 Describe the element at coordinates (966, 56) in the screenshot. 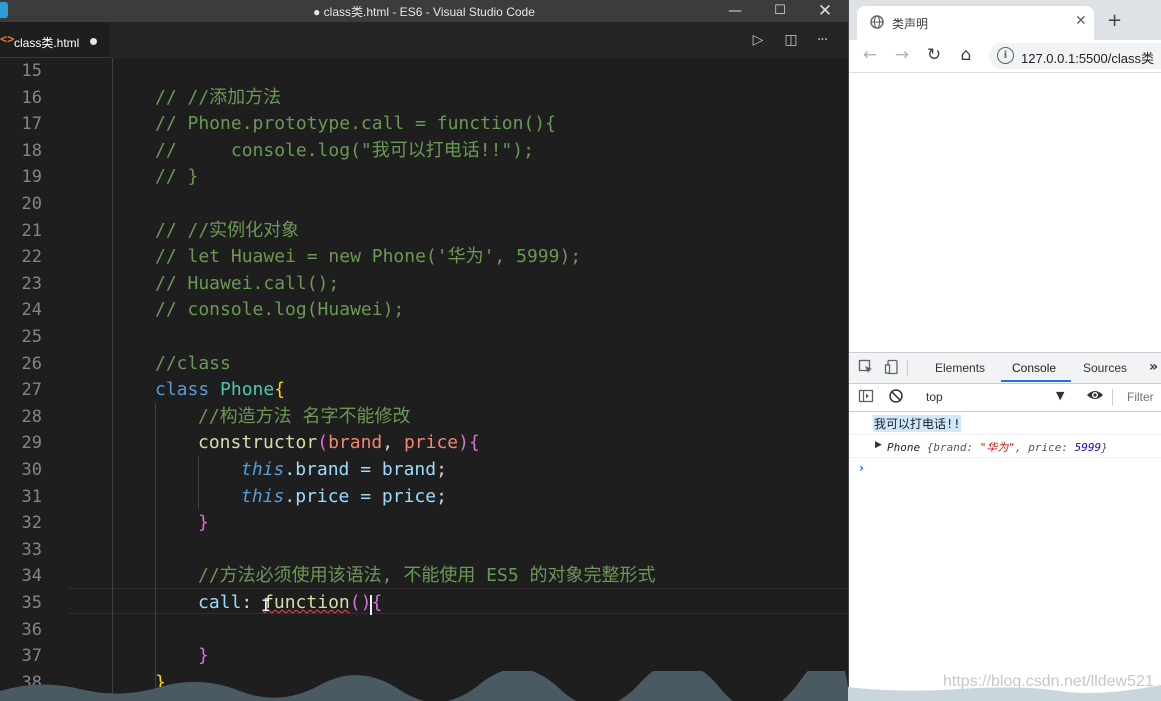

I see `home-button: ⌂` at that location.